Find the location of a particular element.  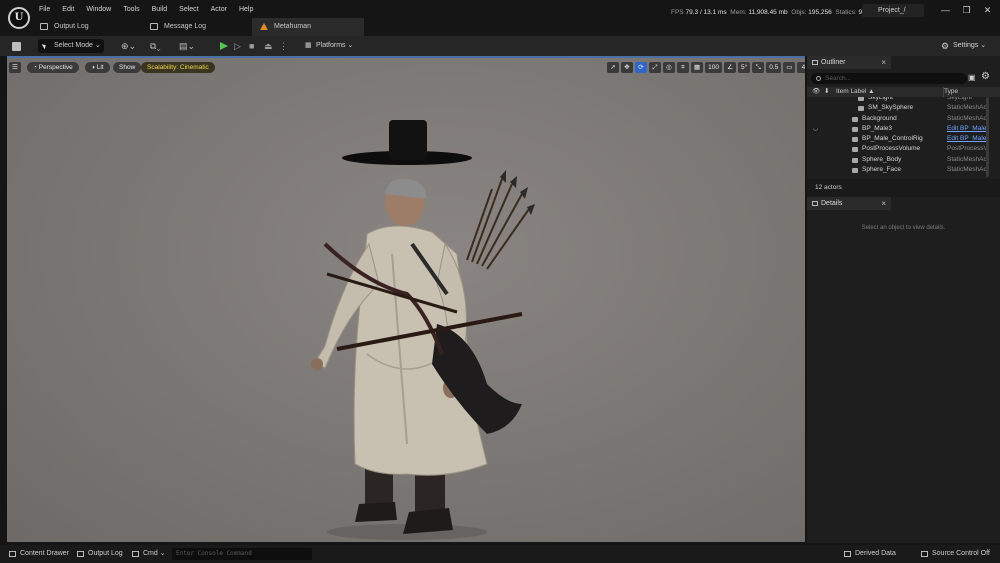

cmd-label: Cmd is located at coordinates (150, 553).